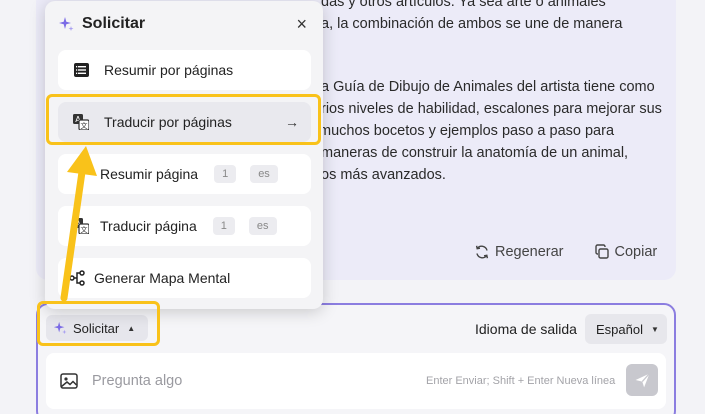  Describe the element at coordinates (78, 224) in the screenshot. I see `annotation-arrow` at that location.